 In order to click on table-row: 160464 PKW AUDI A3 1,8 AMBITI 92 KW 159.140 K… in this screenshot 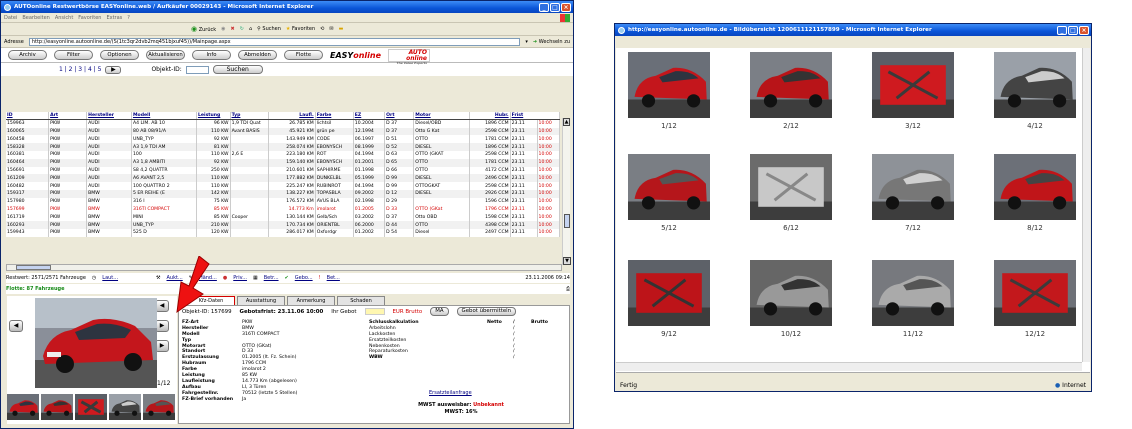, I will do `click(283, 162)`.